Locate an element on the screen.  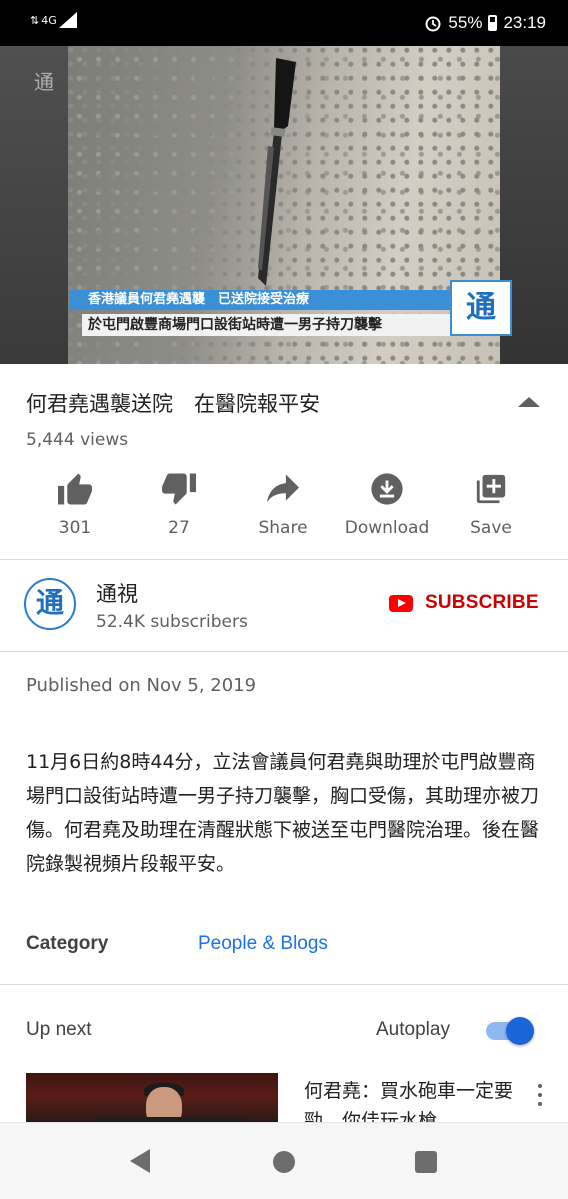
clock: 23:19 is located at coordinates (524, 22).